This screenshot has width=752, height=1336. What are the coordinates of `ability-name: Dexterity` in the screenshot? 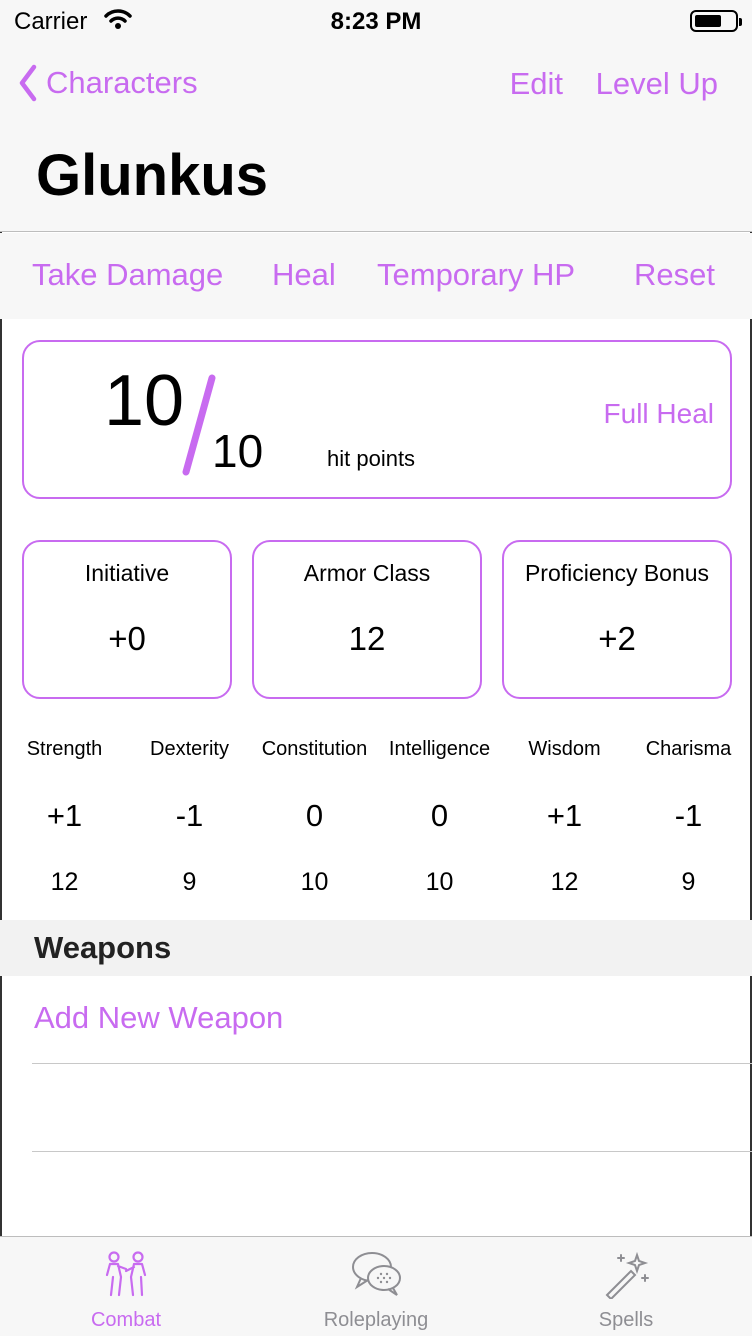 It's located at (189, 749).